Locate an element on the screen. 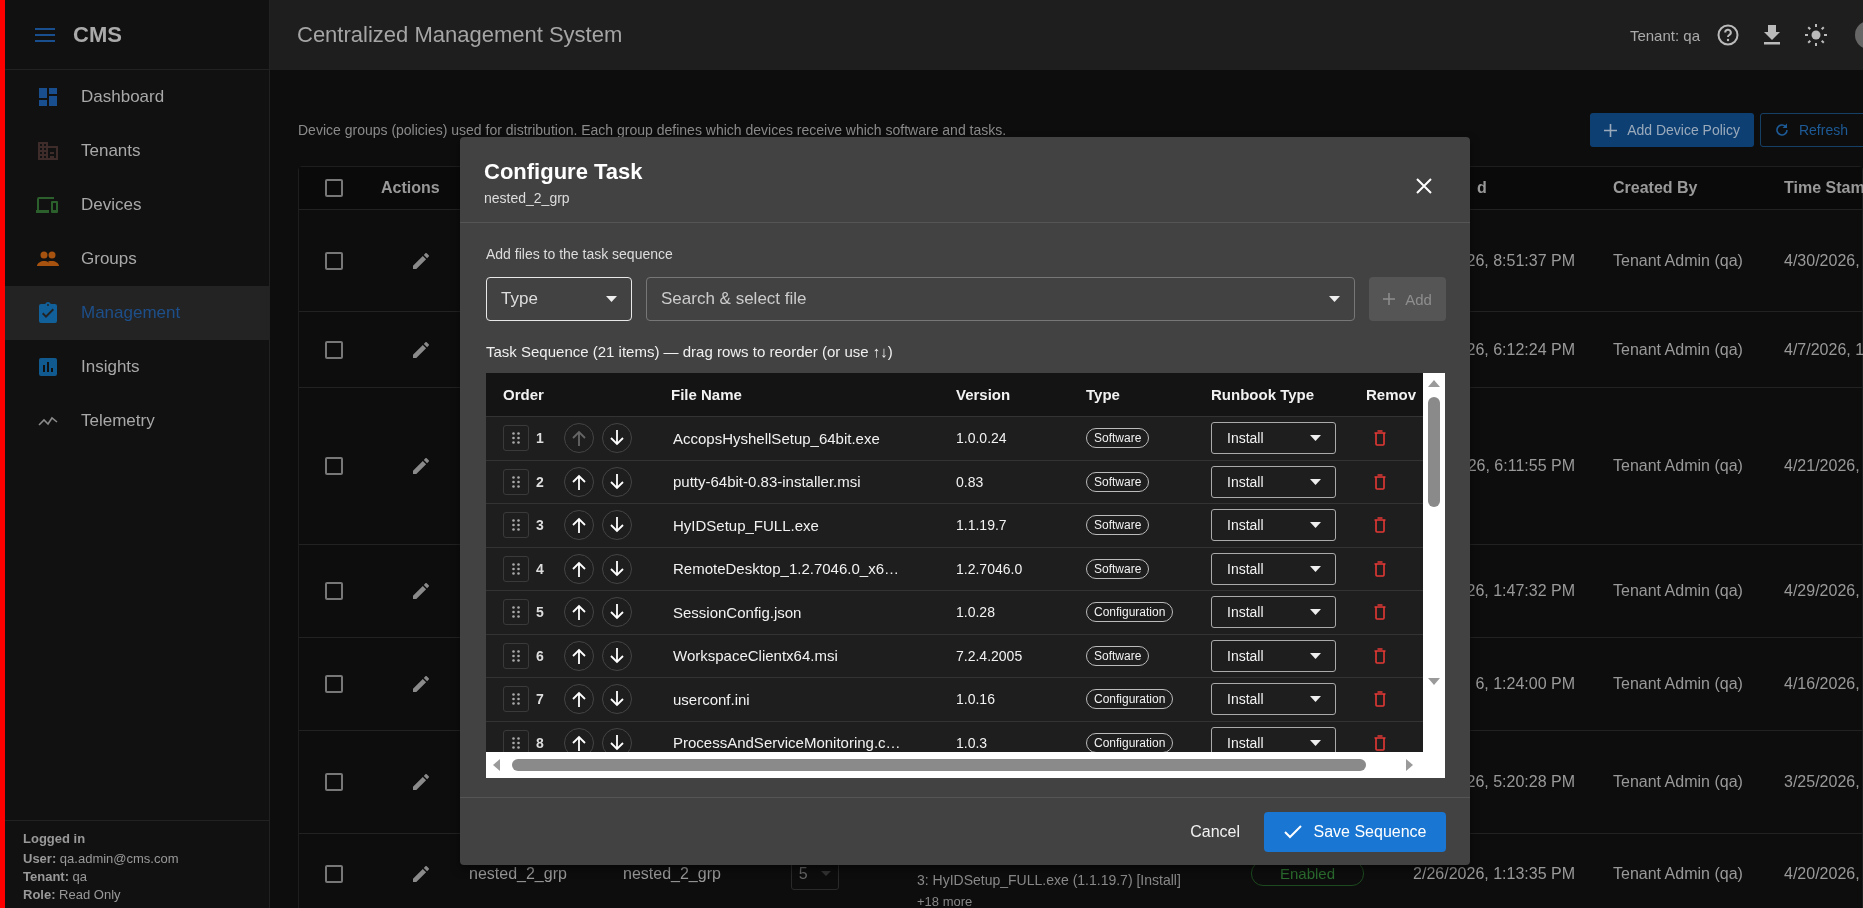 The height and width of the screenshot is (908, 1863). order-number: 6 is located at coordinates (540, 655).